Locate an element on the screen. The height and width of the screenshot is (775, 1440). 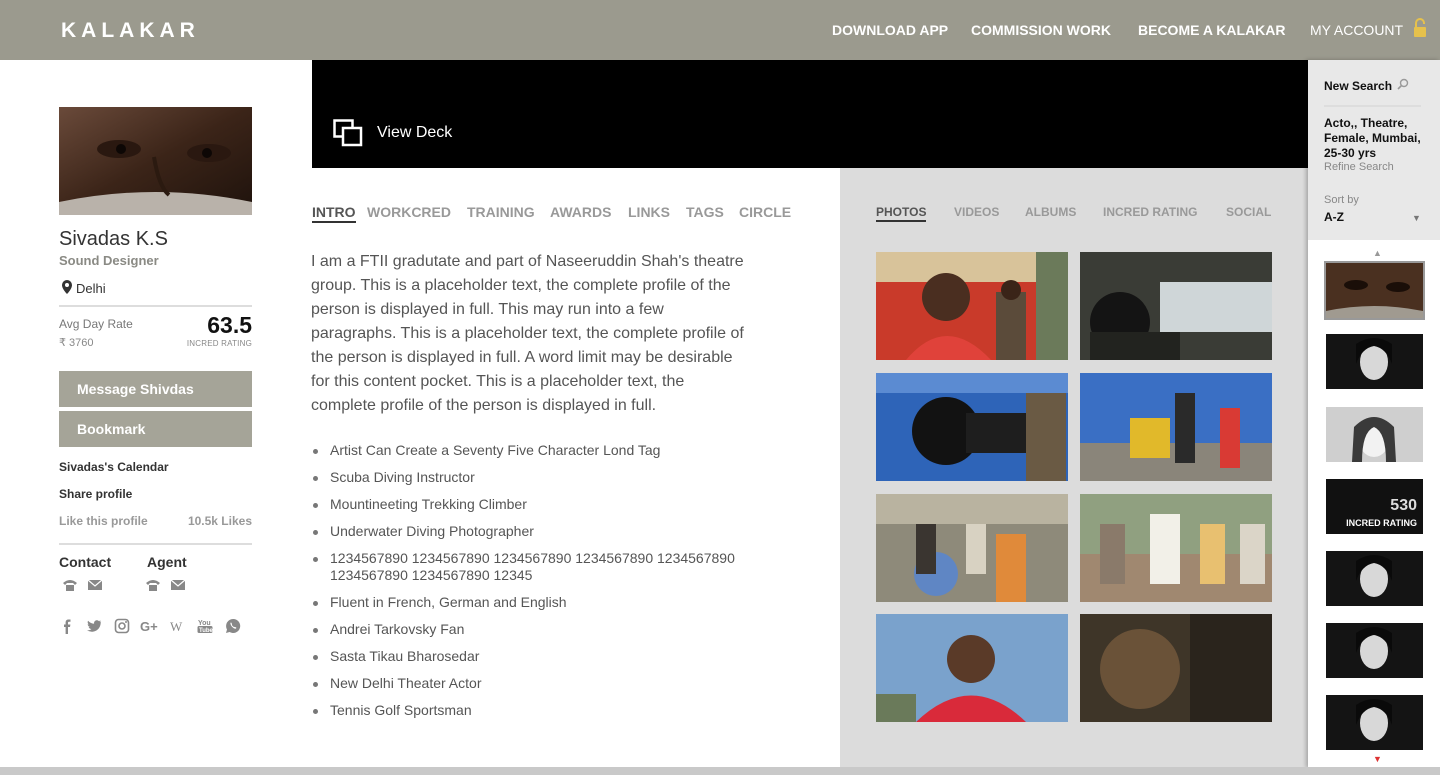
new-search-link: New Search is located at coordinates (1358, 86).